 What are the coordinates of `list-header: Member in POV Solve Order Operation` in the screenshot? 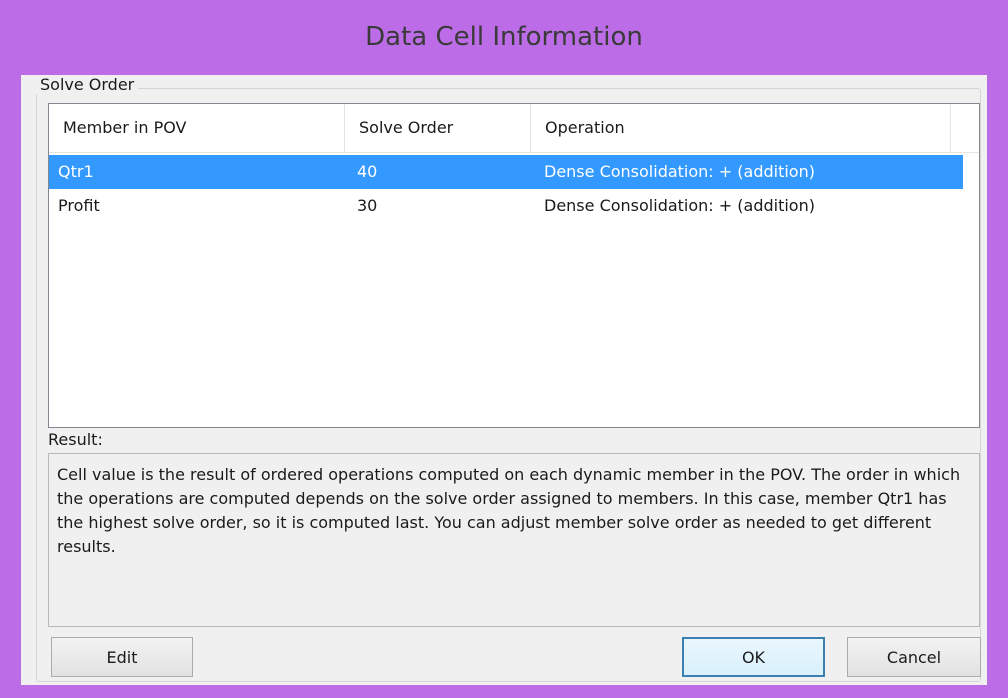 It's located at (514, 128).